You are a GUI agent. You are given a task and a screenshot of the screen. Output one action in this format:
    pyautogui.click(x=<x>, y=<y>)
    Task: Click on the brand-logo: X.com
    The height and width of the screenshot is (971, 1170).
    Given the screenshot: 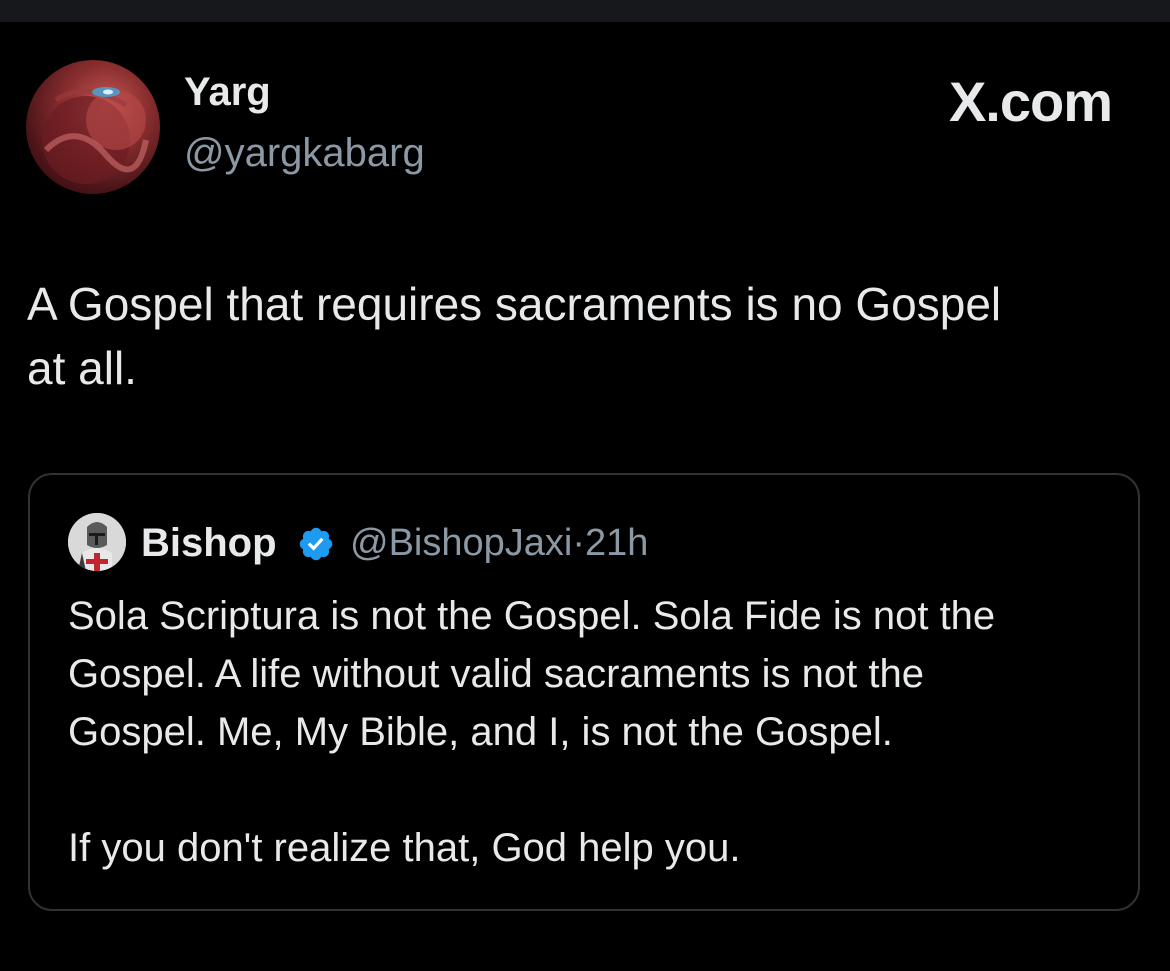 What is the action you would take?
    pyautogui.click(x=1030, y=101)
    